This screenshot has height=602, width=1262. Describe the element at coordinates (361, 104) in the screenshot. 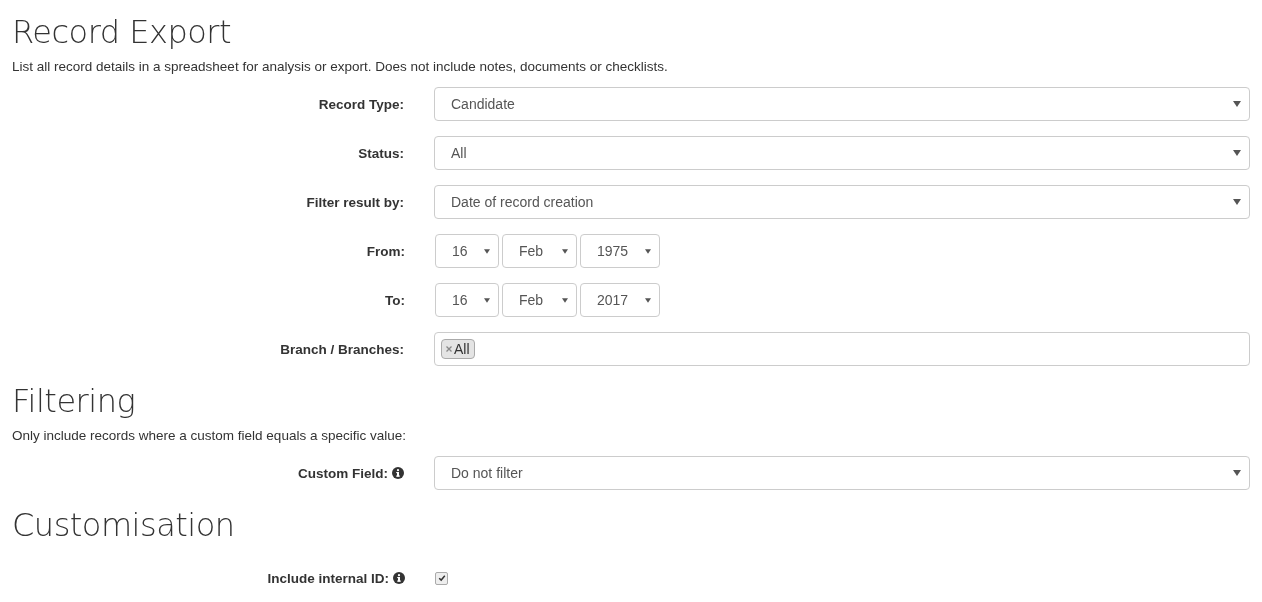

I see `field-label: Record Type:` at that location.